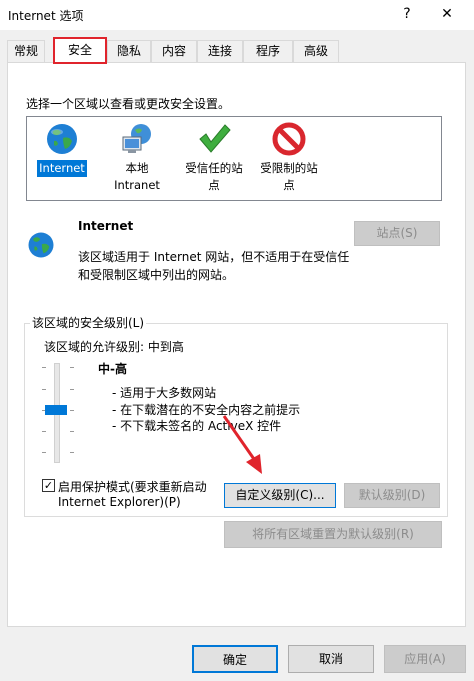 The width and height of the screenshot is (474, 681). I want to click on zone-restricted-sites-label-2: 点, so click(289, 185).